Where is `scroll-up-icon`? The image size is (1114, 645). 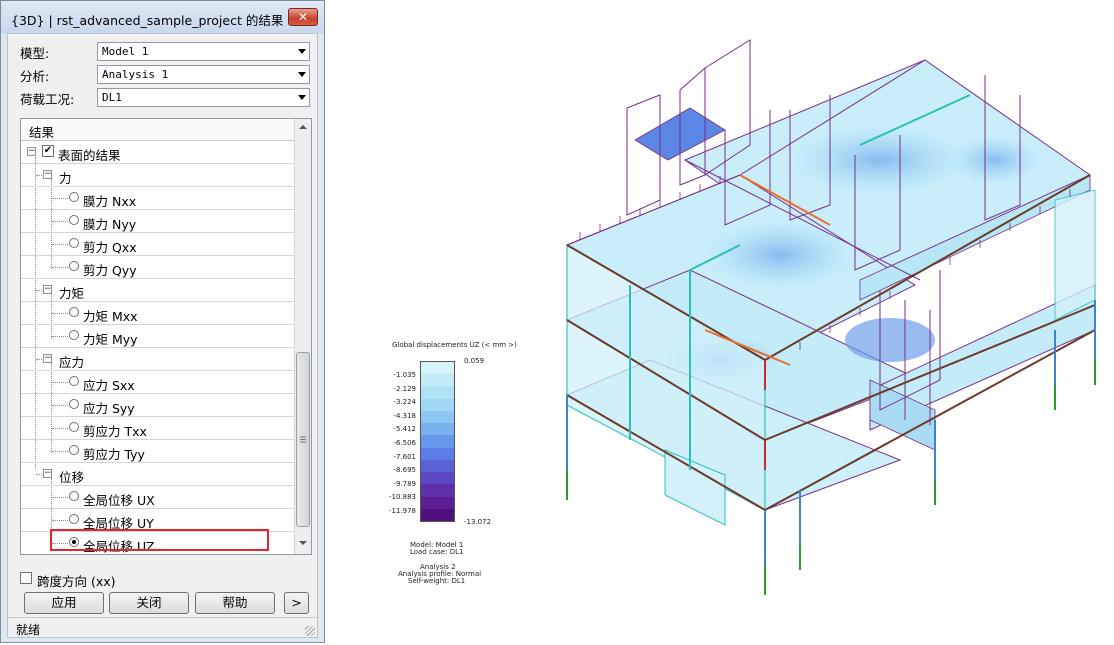 scroll-up-icon is located at coordinates (303, 127).